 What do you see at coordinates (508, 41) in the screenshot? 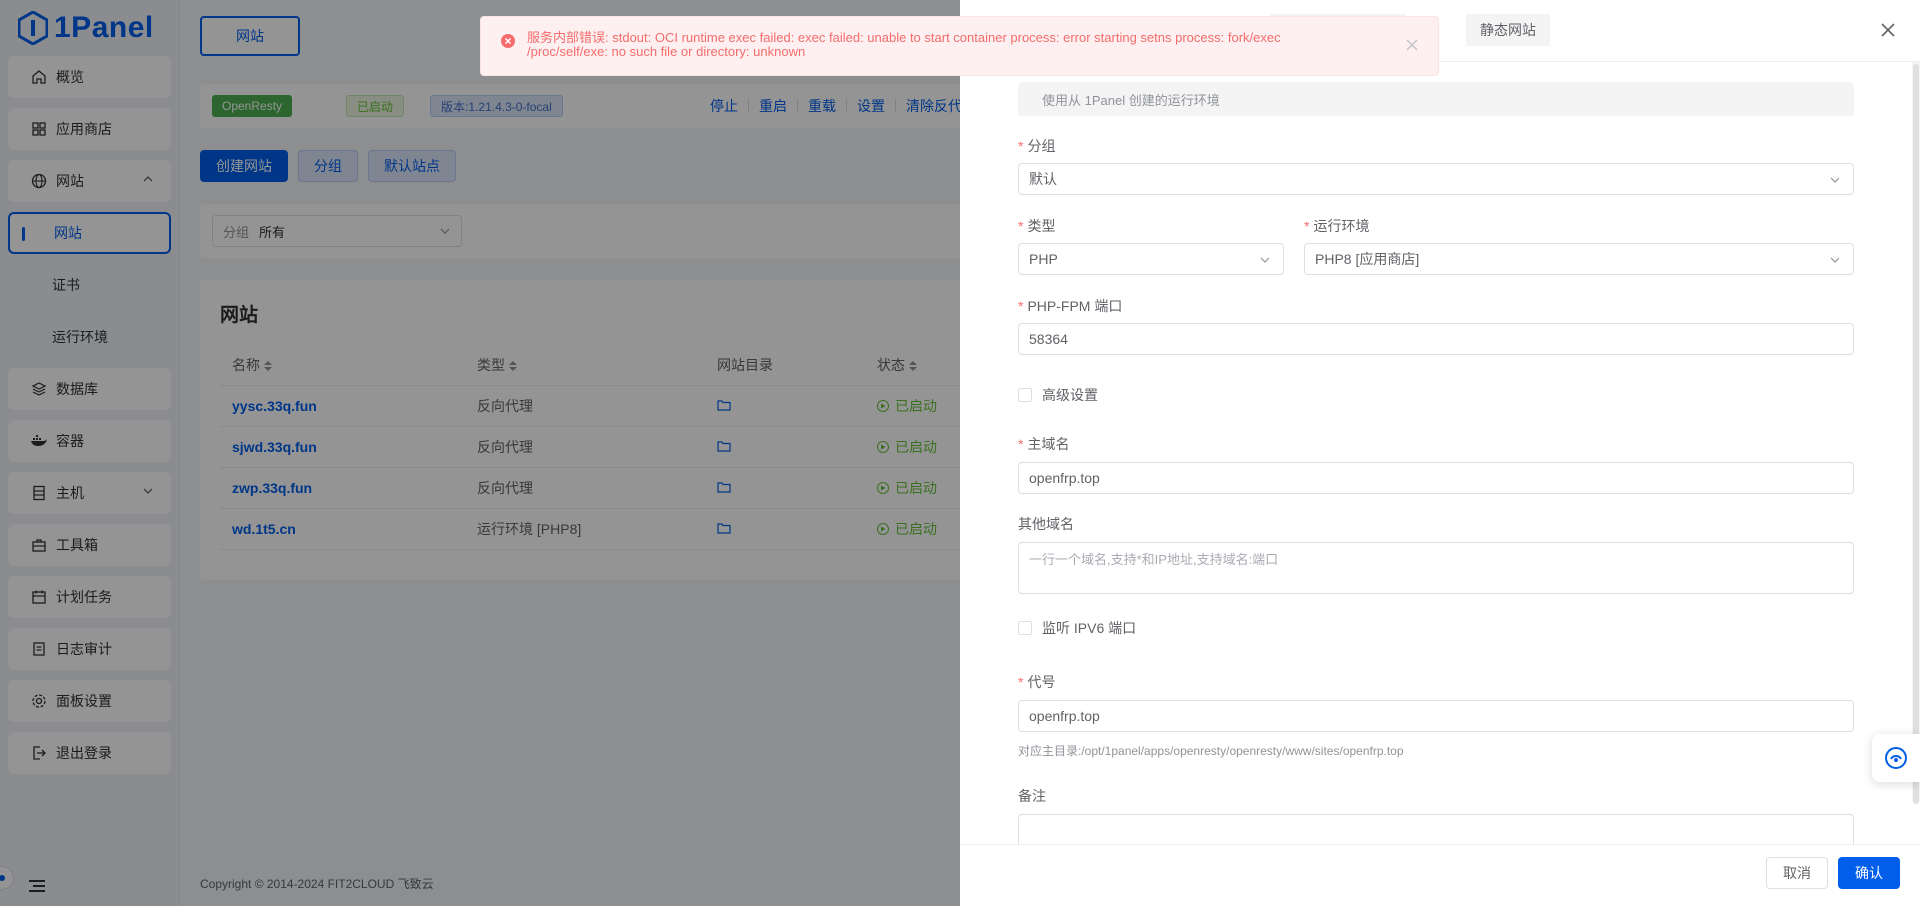
I see `error-icon` at bounding box center [508, 41].